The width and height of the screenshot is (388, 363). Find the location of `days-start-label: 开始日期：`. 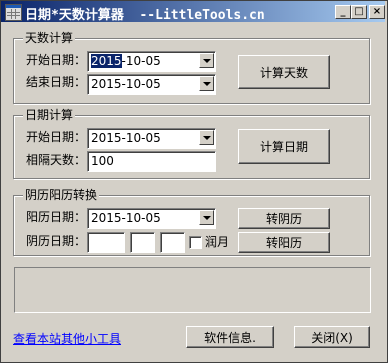

days-start-label: 开始日期： is located at coordinates (56, 60).